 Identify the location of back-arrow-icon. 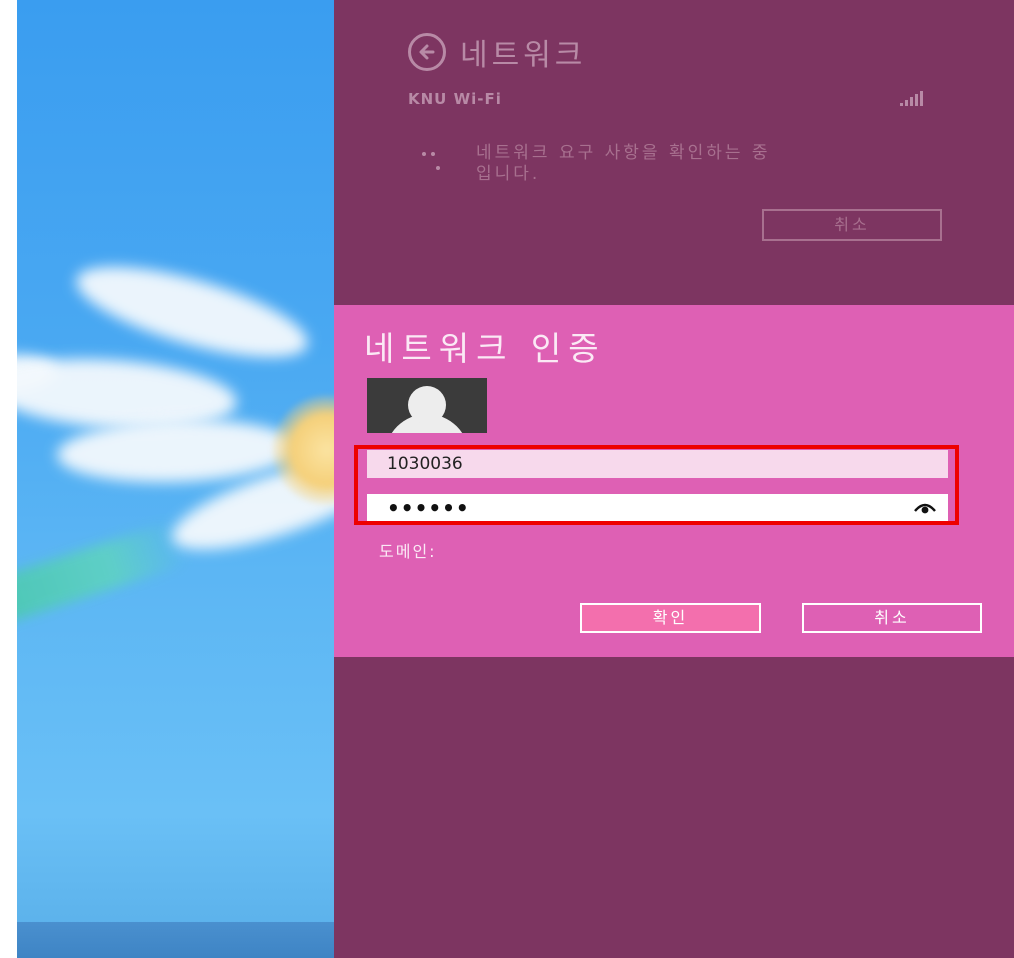
(427, 52).